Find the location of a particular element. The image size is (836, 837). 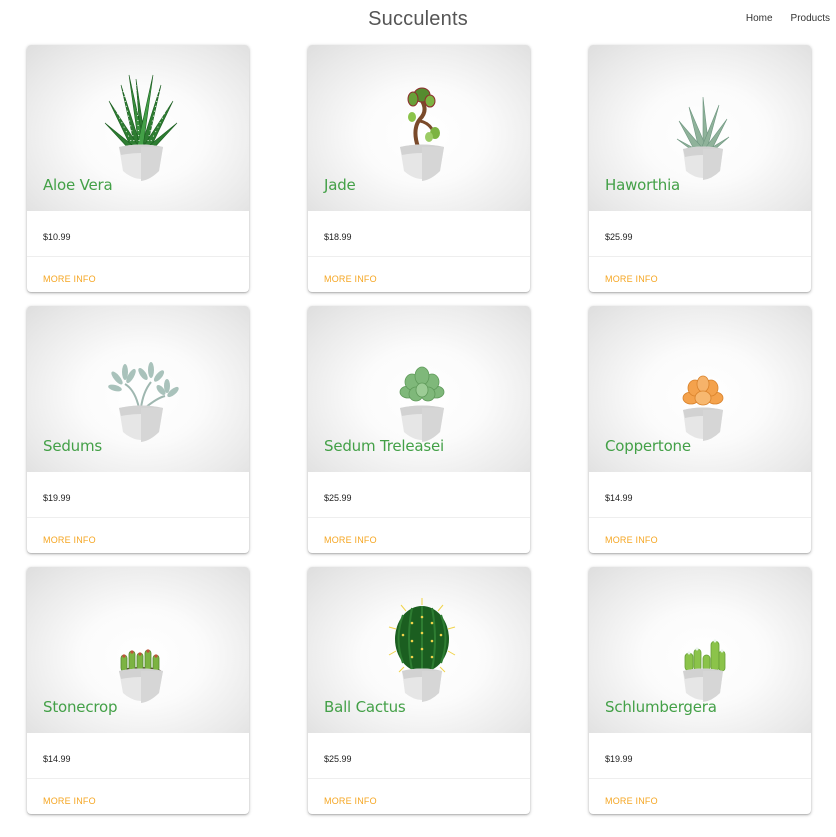

top-bar: Succulents Home Products is located at coordinates (418, 20).